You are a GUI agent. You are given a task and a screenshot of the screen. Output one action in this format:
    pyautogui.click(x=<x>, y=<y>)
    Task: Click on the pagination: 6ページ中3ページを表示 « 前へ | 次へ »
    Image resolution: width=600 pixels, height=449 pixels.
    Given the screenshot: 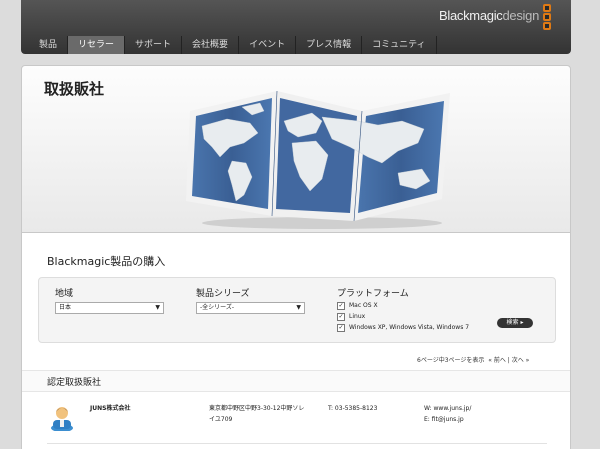 What is the action you would take?
    pyautogui.click(x=473, y=359)
    